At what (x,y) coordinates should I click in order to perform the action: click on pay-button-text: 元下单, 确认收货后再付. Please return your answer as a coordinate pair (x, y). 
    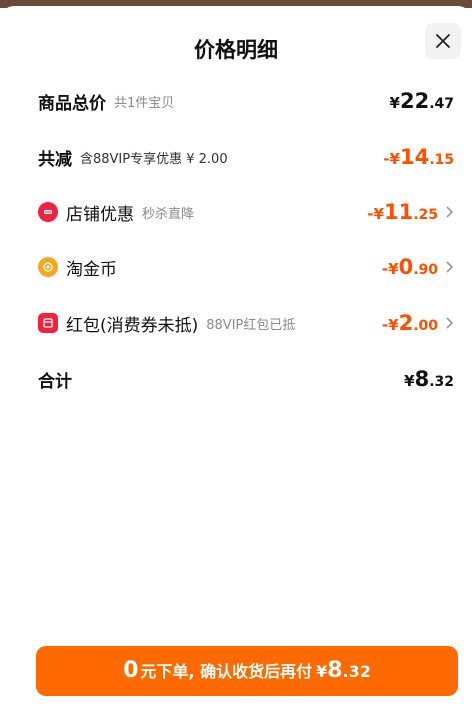
    Looking at the image, I should click on (226, 671).